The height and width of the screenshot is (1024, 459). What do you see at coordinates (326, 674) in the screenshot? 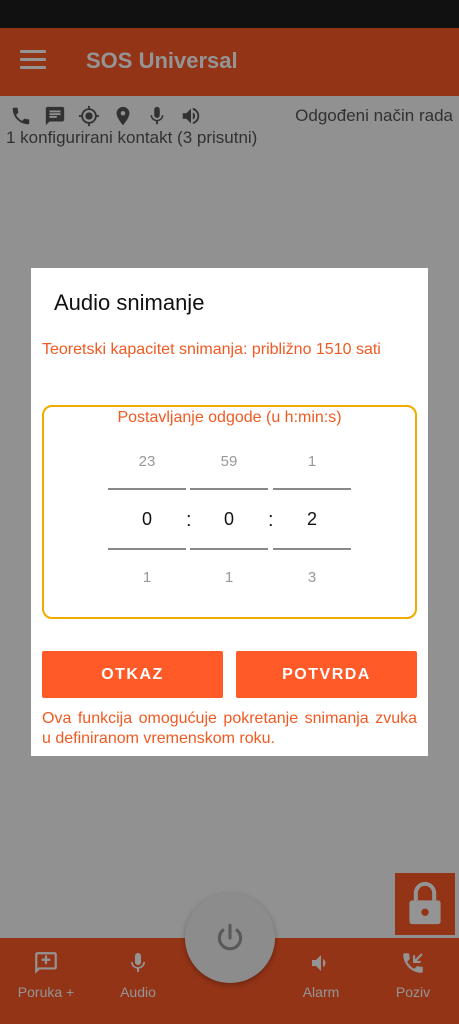
I see `confirm-button: POTVRDA` at bounding box center [326, 674].